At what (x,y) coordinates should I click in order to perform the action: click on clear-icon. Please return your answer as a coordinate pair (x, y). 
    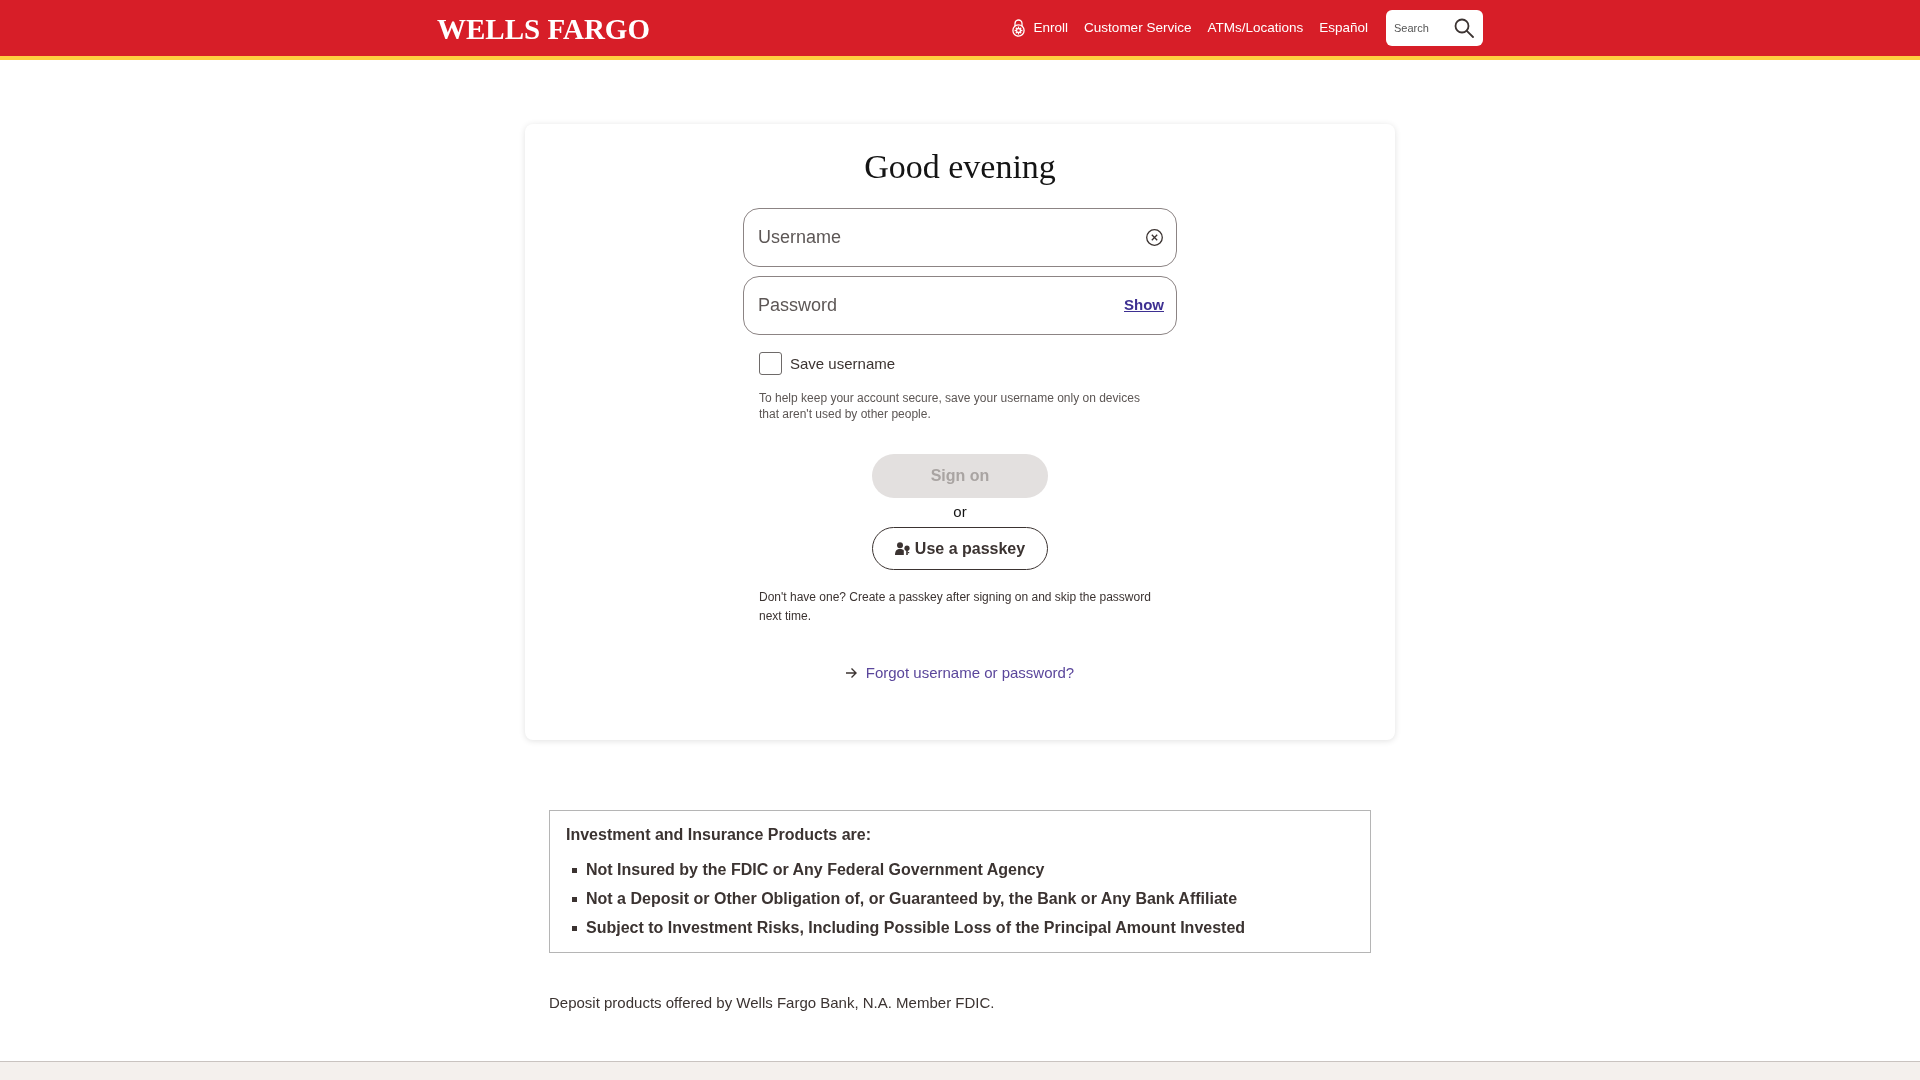
    Looking at the image, I should click on (1154, 237).